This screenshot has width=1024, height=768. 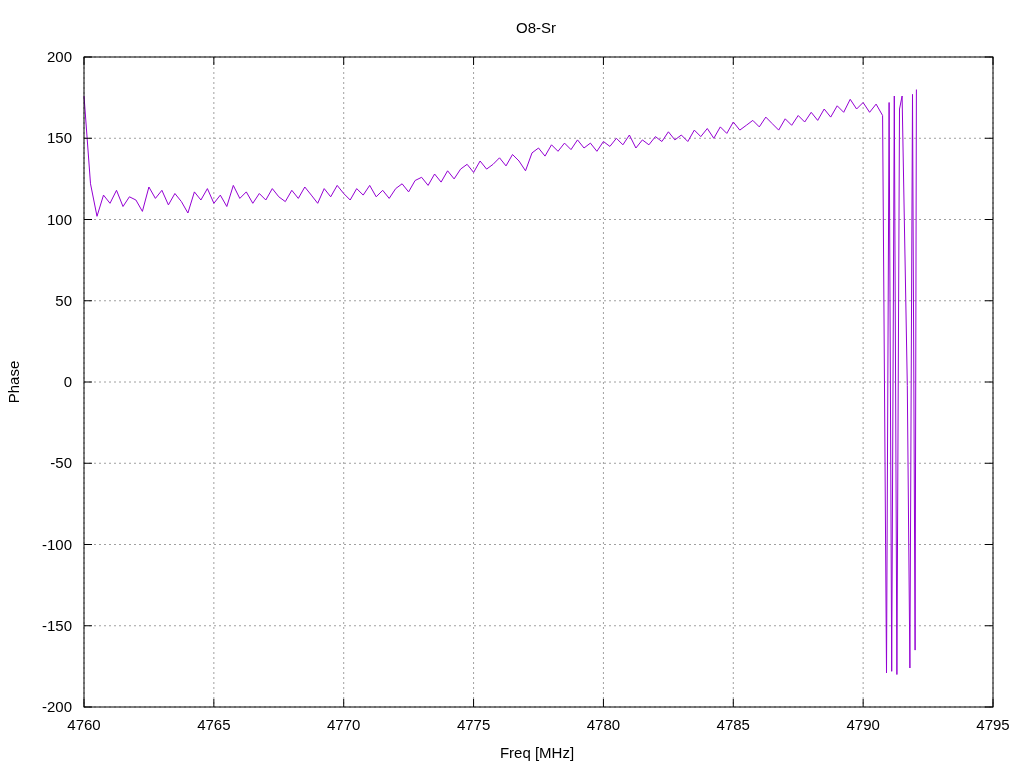 I want to click on y-tick-label: -100, so click(x=56, y=544).